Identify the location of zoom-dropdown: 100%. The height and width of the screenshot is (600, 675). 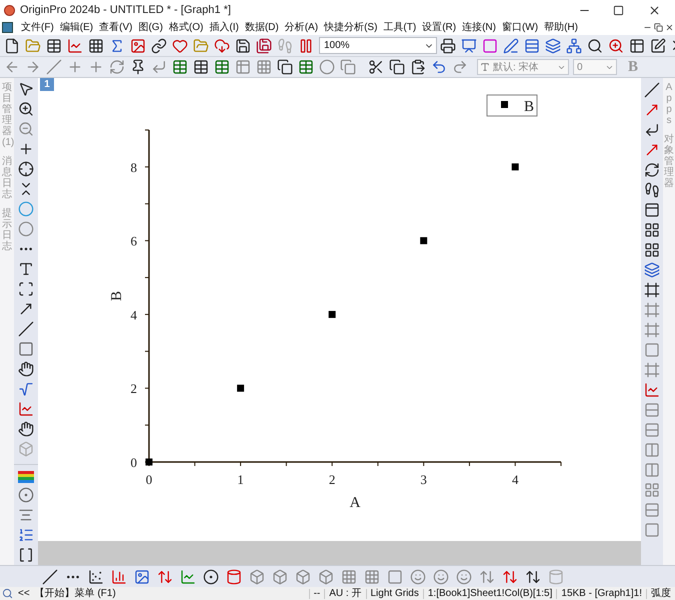
(378, 45).